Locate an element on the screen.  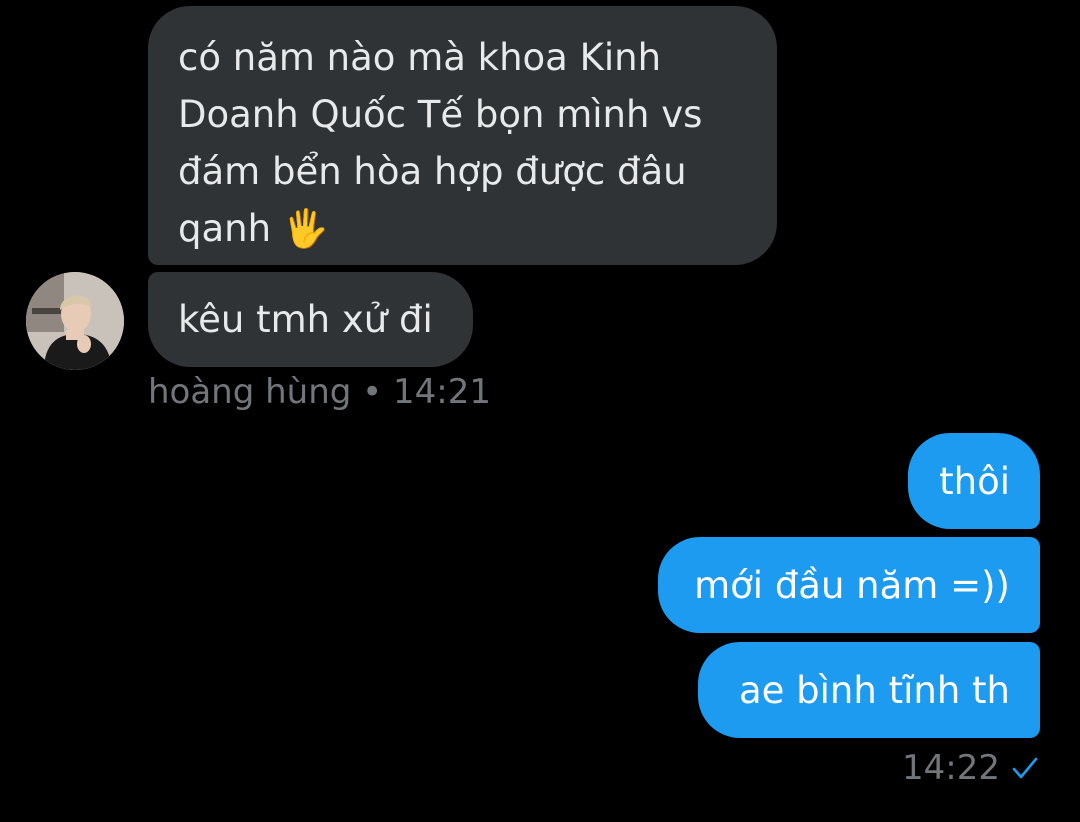
message-text: ae bình tĩnh th is located at coordinates (874, 690).